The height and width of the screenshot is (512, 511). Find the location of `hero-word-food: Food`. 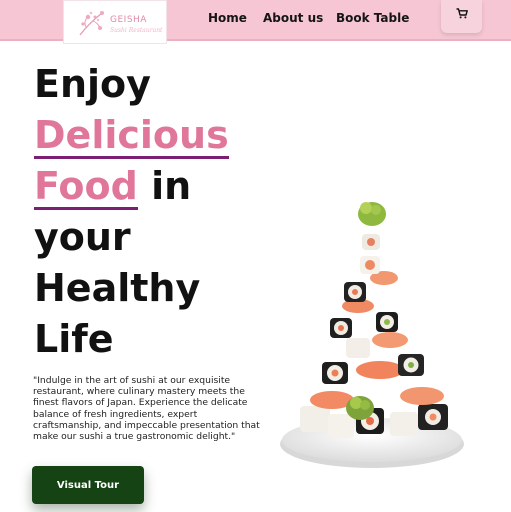

hero-word-food: Food is located at coordinates (86, 186).